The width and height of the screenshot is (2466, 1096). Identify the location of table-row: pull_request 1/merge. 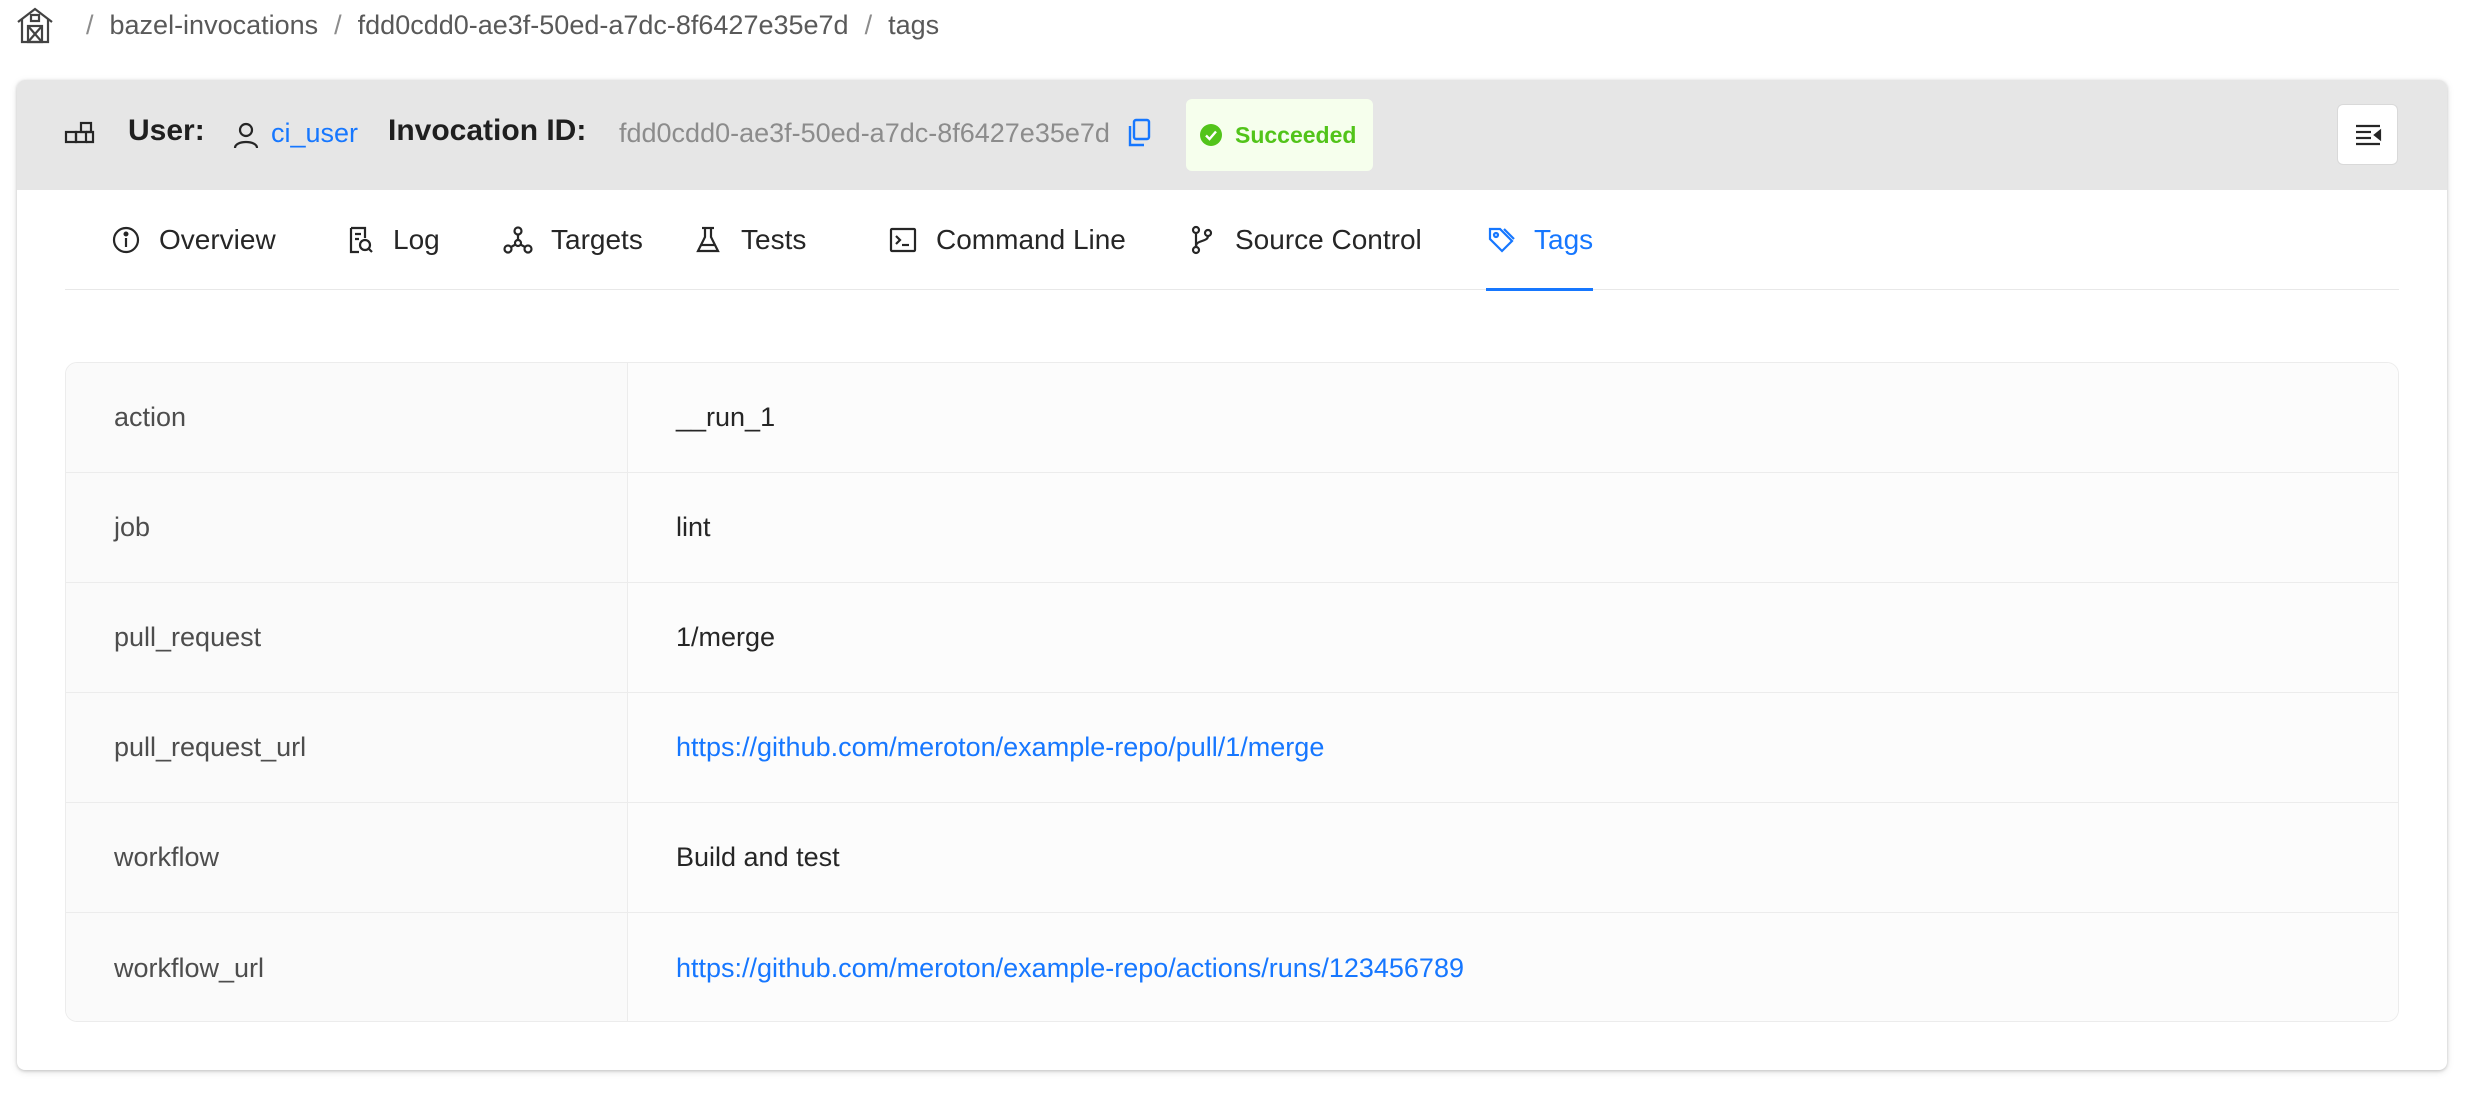
(1232, 638).